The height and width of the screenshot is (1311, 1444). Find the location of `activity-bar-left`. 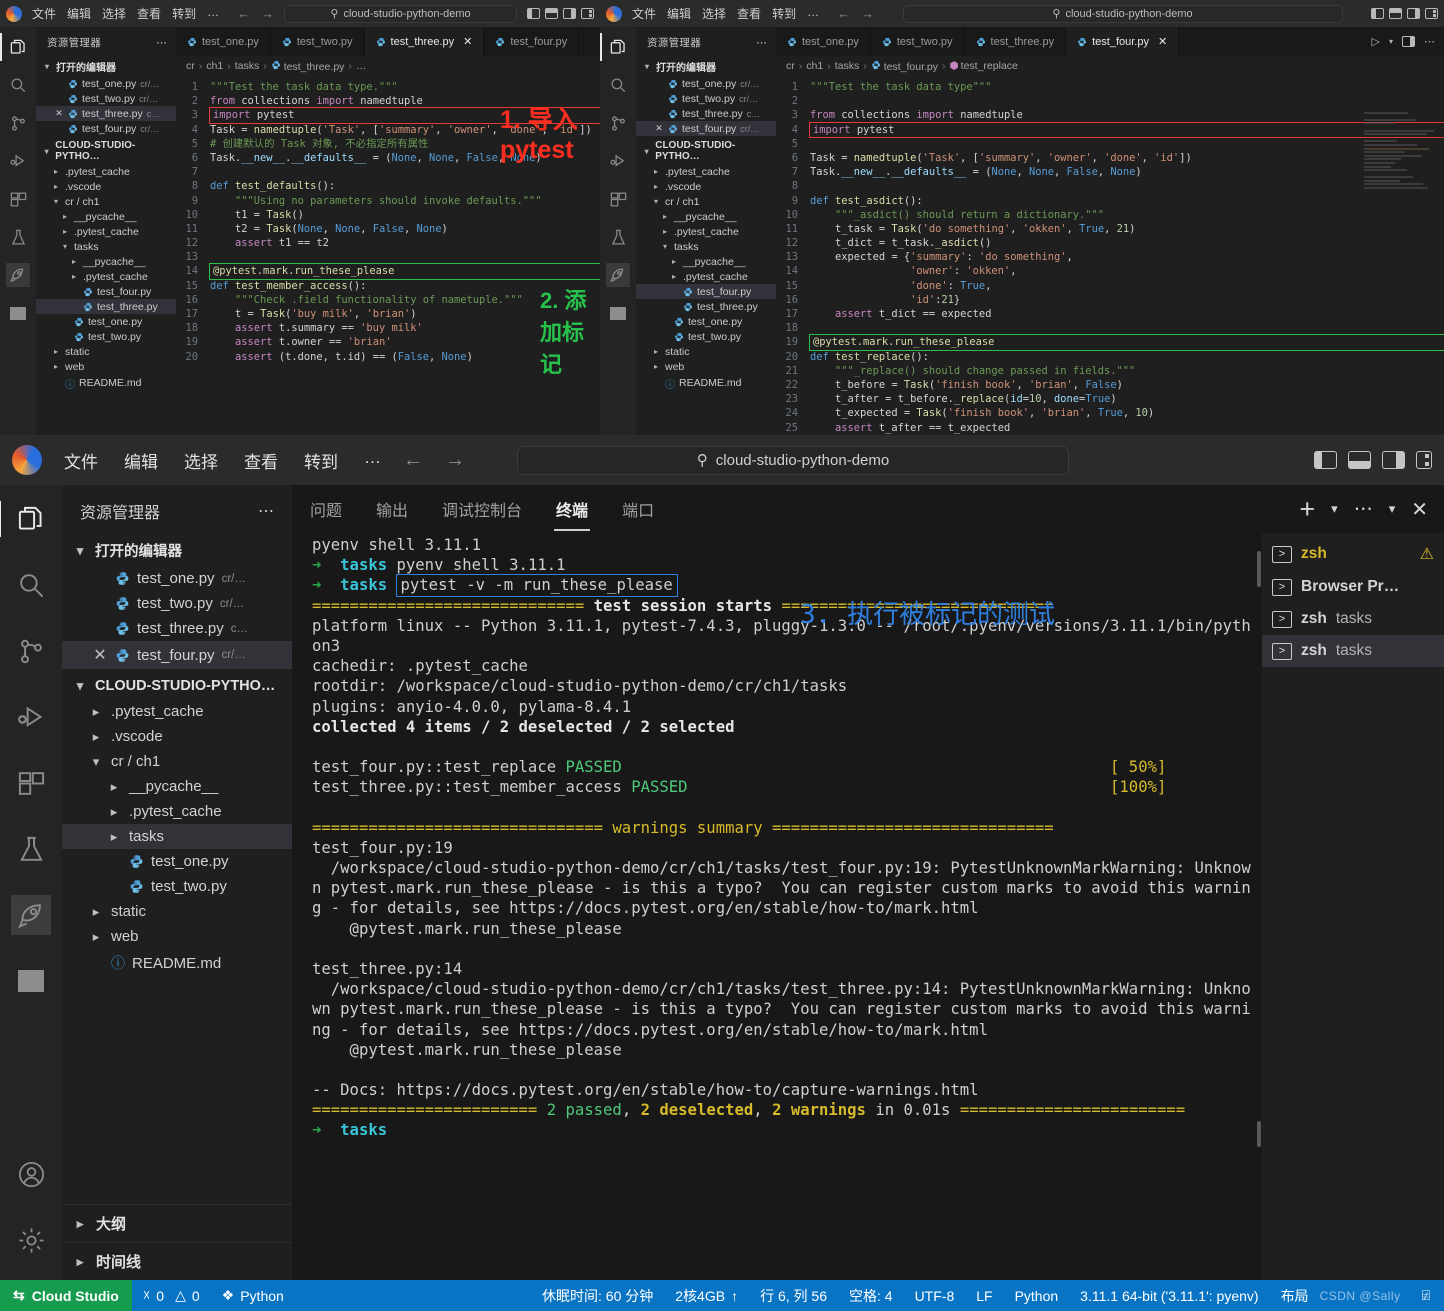

activity-bar-left is located at coordinates (18, 231).